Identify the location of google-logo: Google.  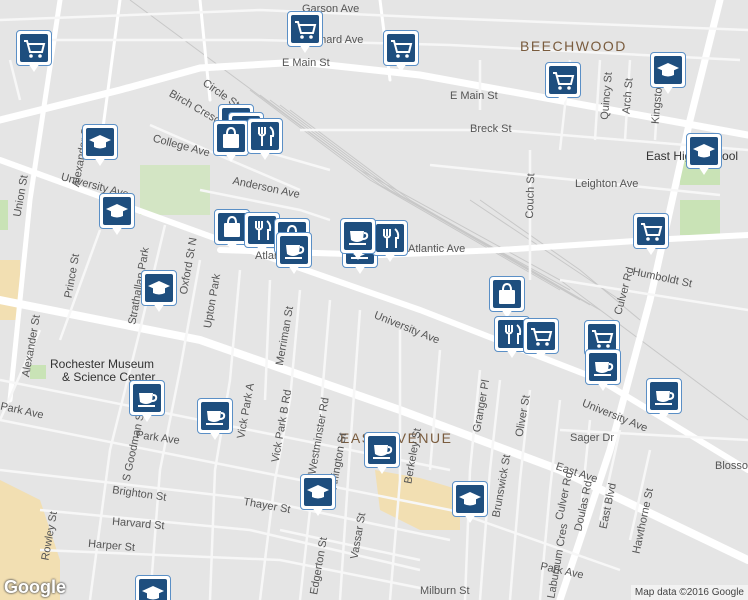
(35, 587).